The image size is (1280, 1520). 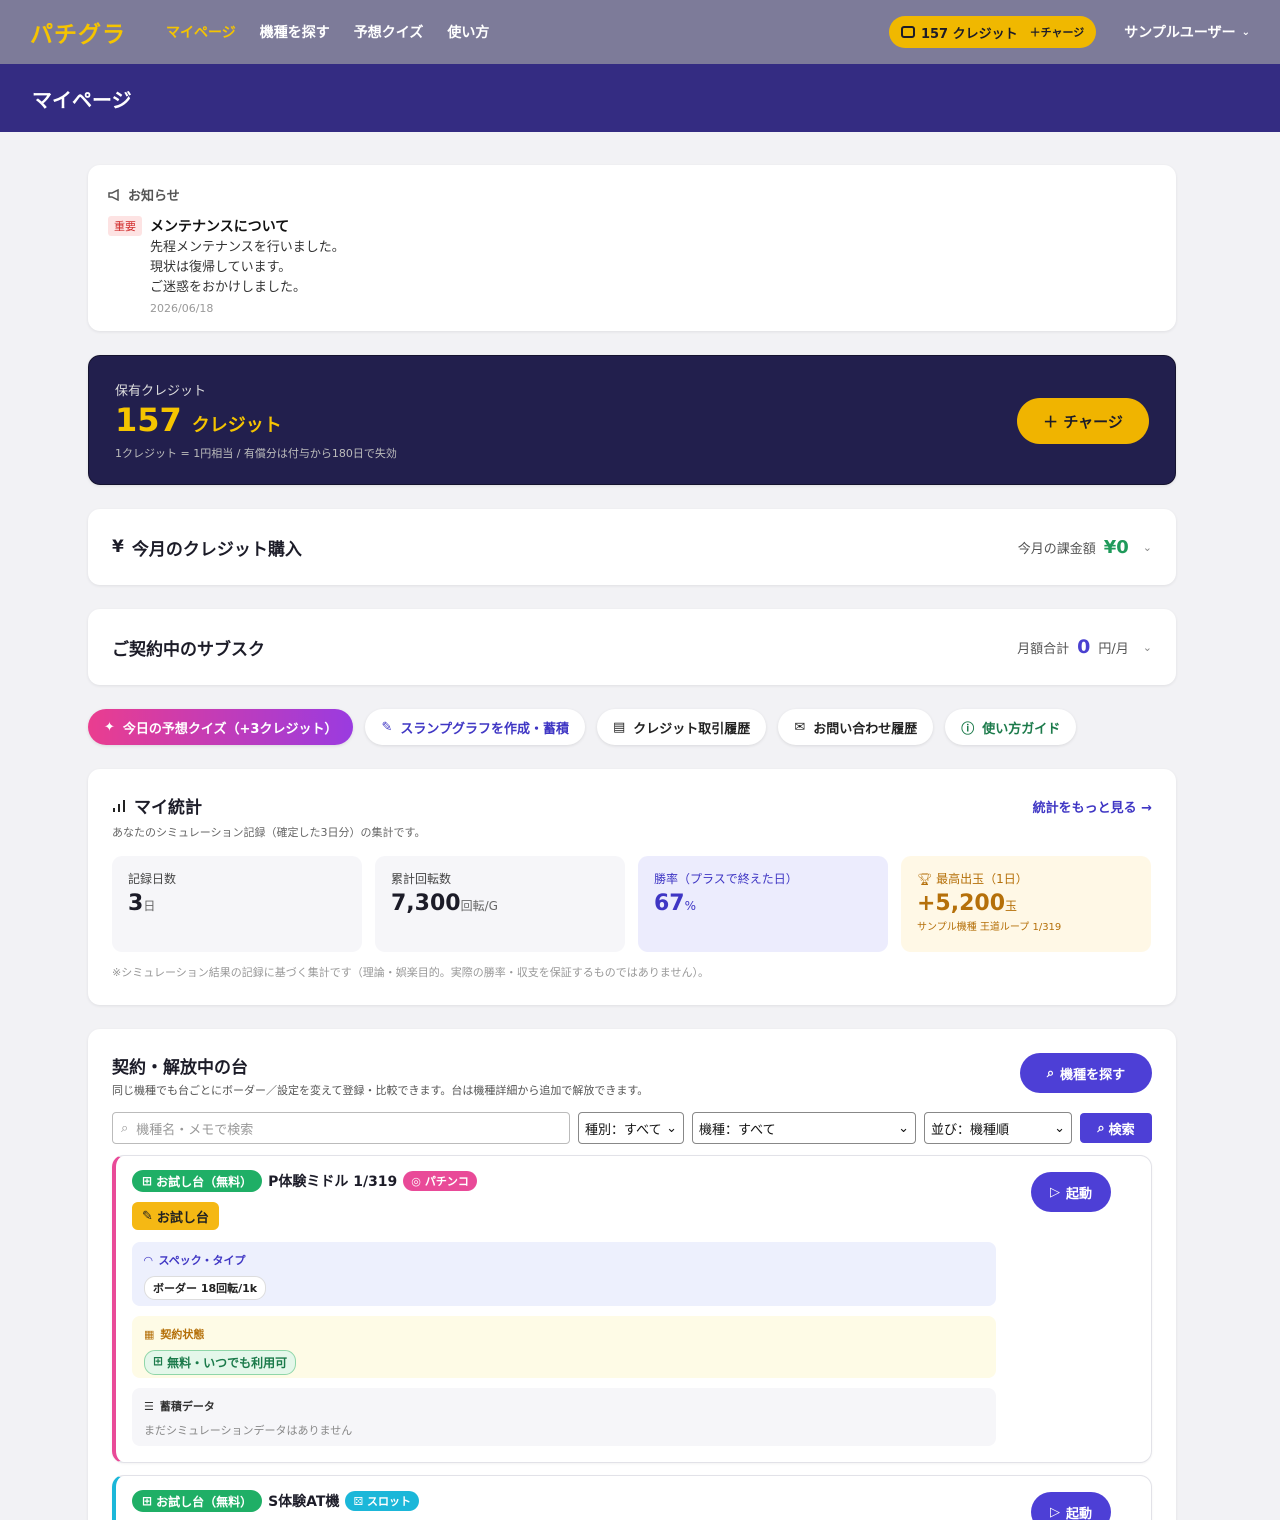 What do you see at coordinates (804, 1128) in the screenshot?
I see `model-select: 機種：すべて ⌄` at bounding box center [804, 1128].